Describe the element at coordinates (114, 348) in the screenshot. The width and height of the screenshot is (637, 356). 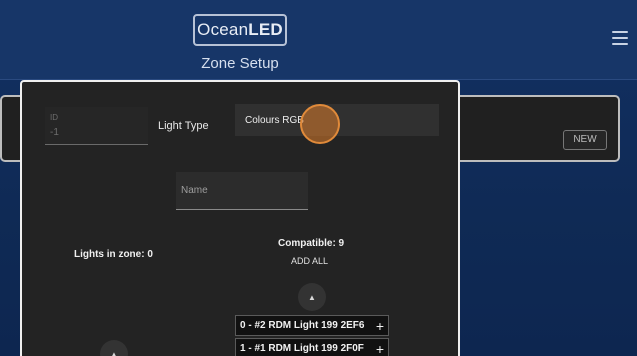
I see `zone-scroll-up-button: ▲` at that location.